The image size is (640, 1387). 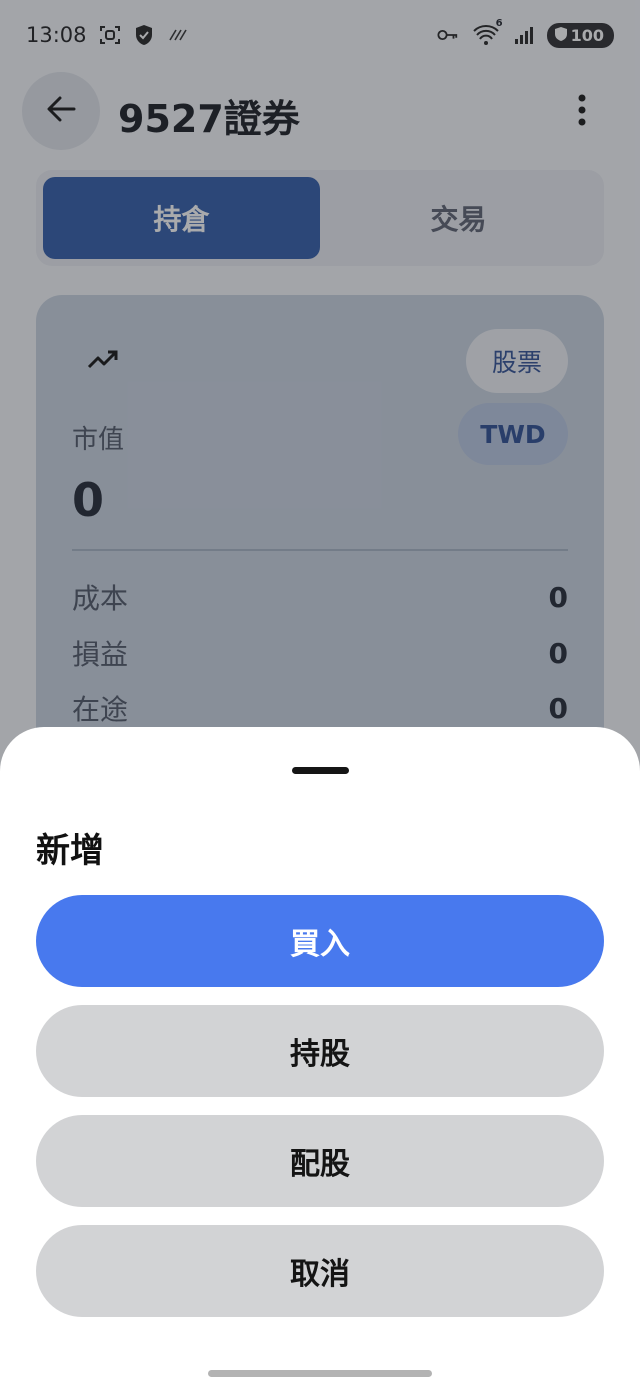 What do you see at coordinates (320, 1051) in the screenshot?
I see `holding-button: 持股` at bounding box center [320, 1051].